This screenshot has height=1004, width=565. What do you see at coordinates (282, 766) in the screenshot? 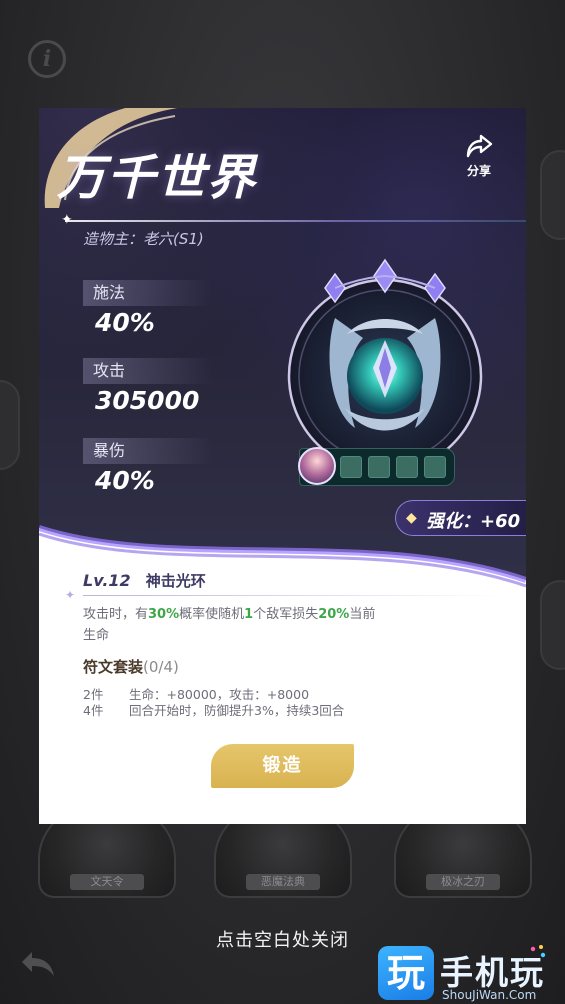
I see `forge-button: 锻造` at bounding box center [282, 766].